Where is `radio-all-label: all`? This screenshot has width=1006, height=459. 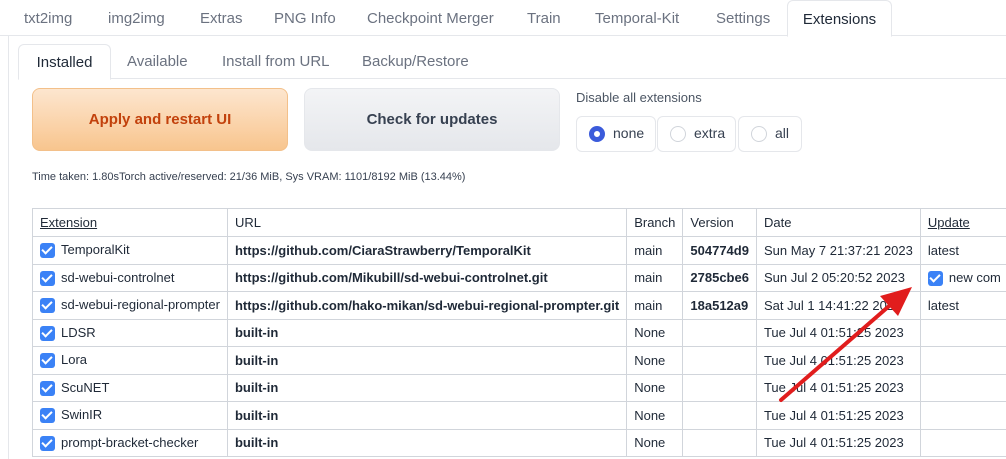
radio-all-label: all is located at coordinates (782, 133).